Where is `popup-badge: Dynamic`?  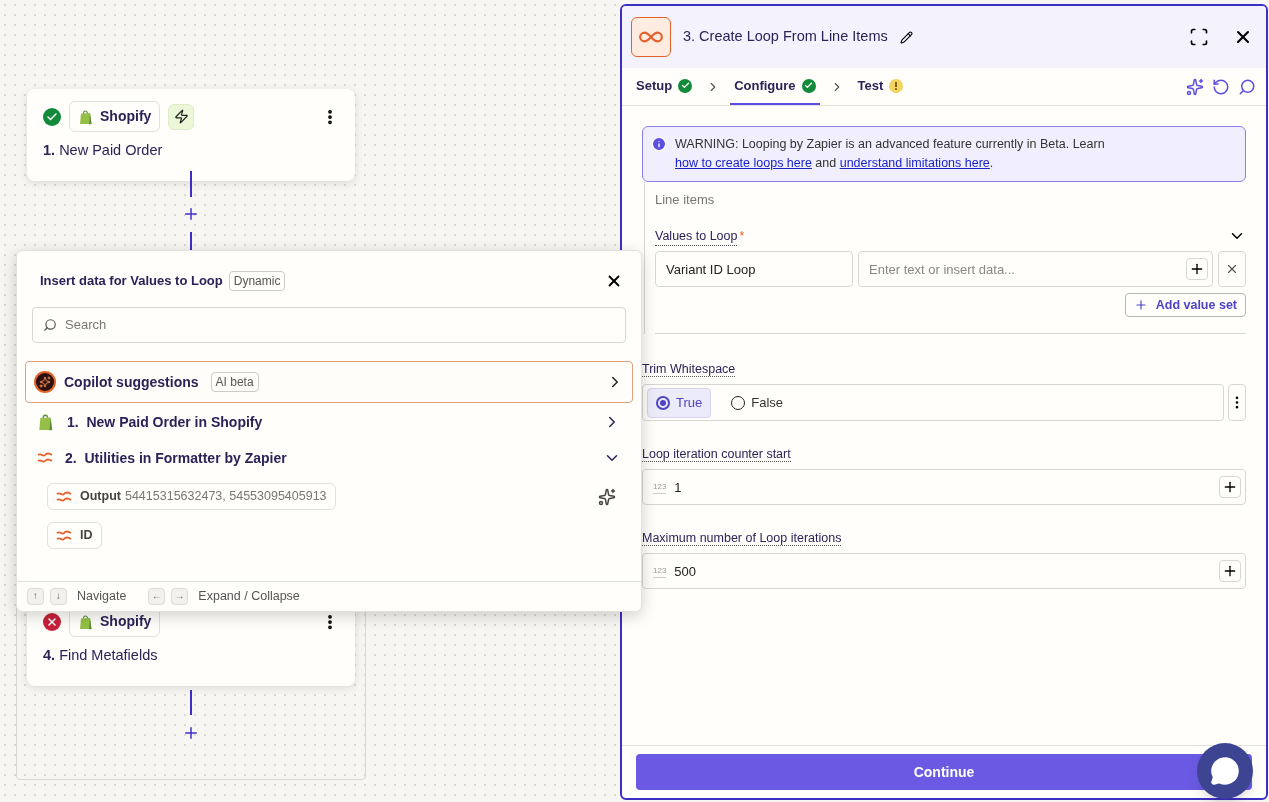 popup-badge: Dynamic is located at coordinates (257, 281).